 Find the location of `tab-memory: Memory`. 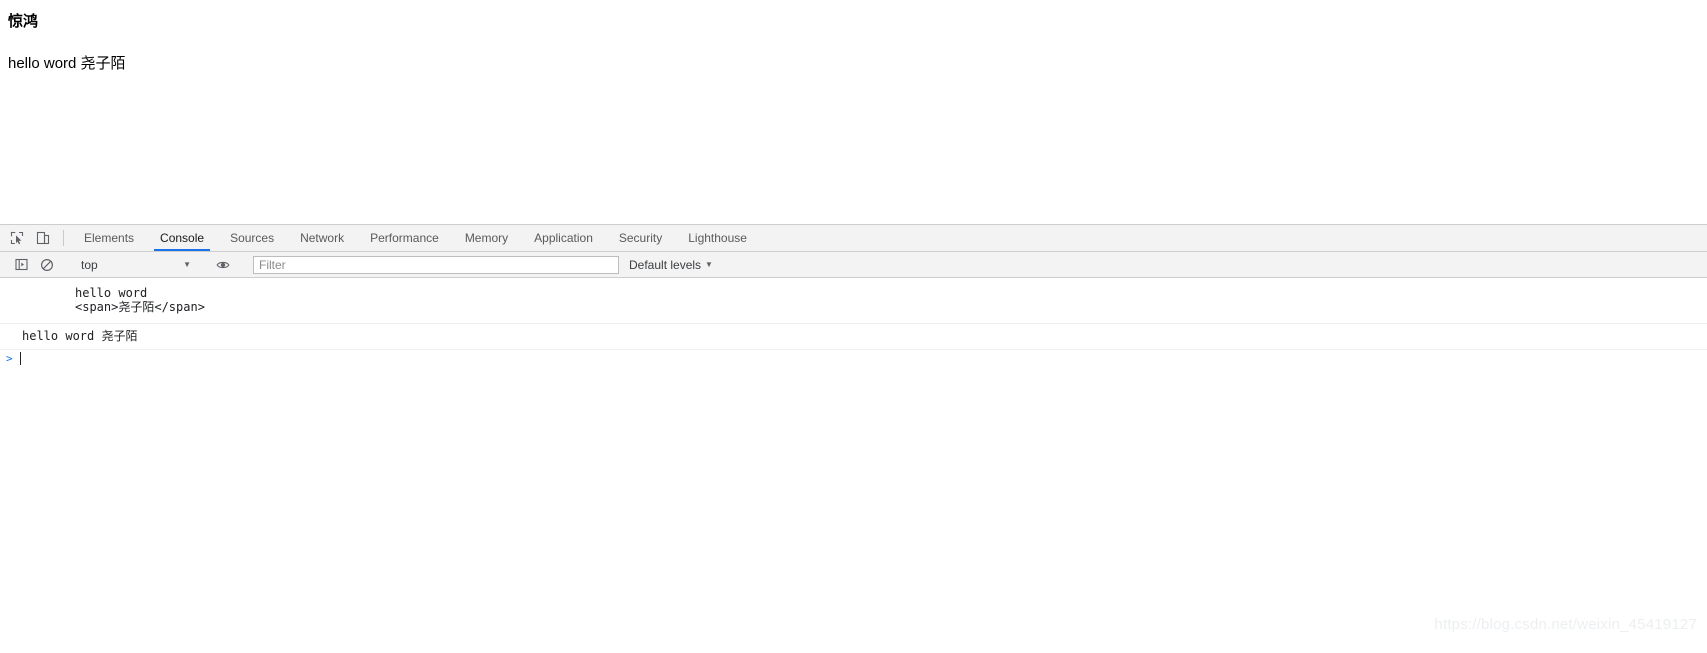

tab-memory: Memory is located at coordinates (486, 238).